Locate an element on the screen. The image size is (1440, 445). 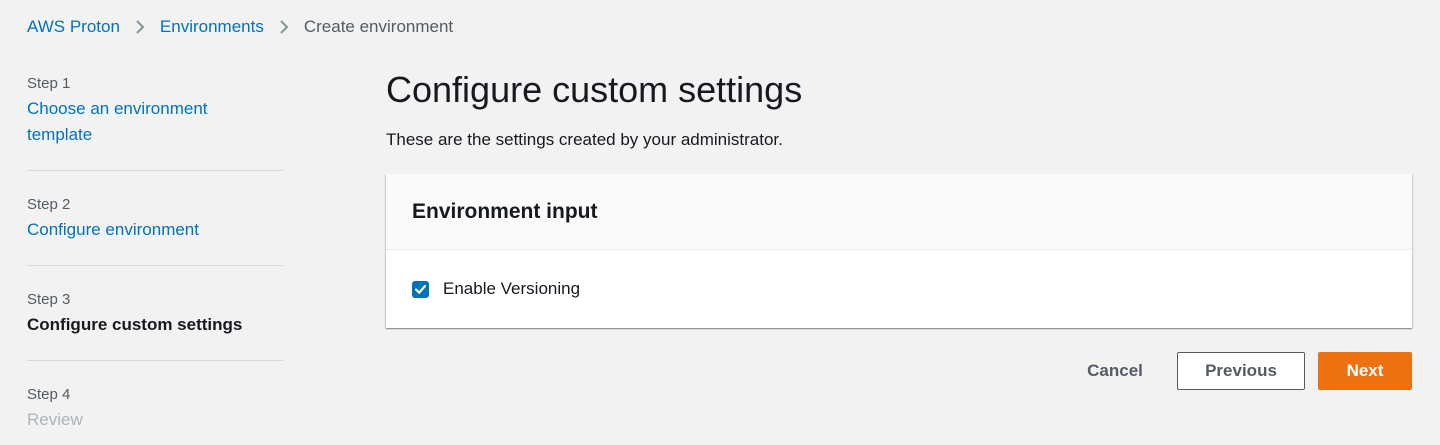
step-link-configure-environment: Configure environment is located at coordinates (155, 230).